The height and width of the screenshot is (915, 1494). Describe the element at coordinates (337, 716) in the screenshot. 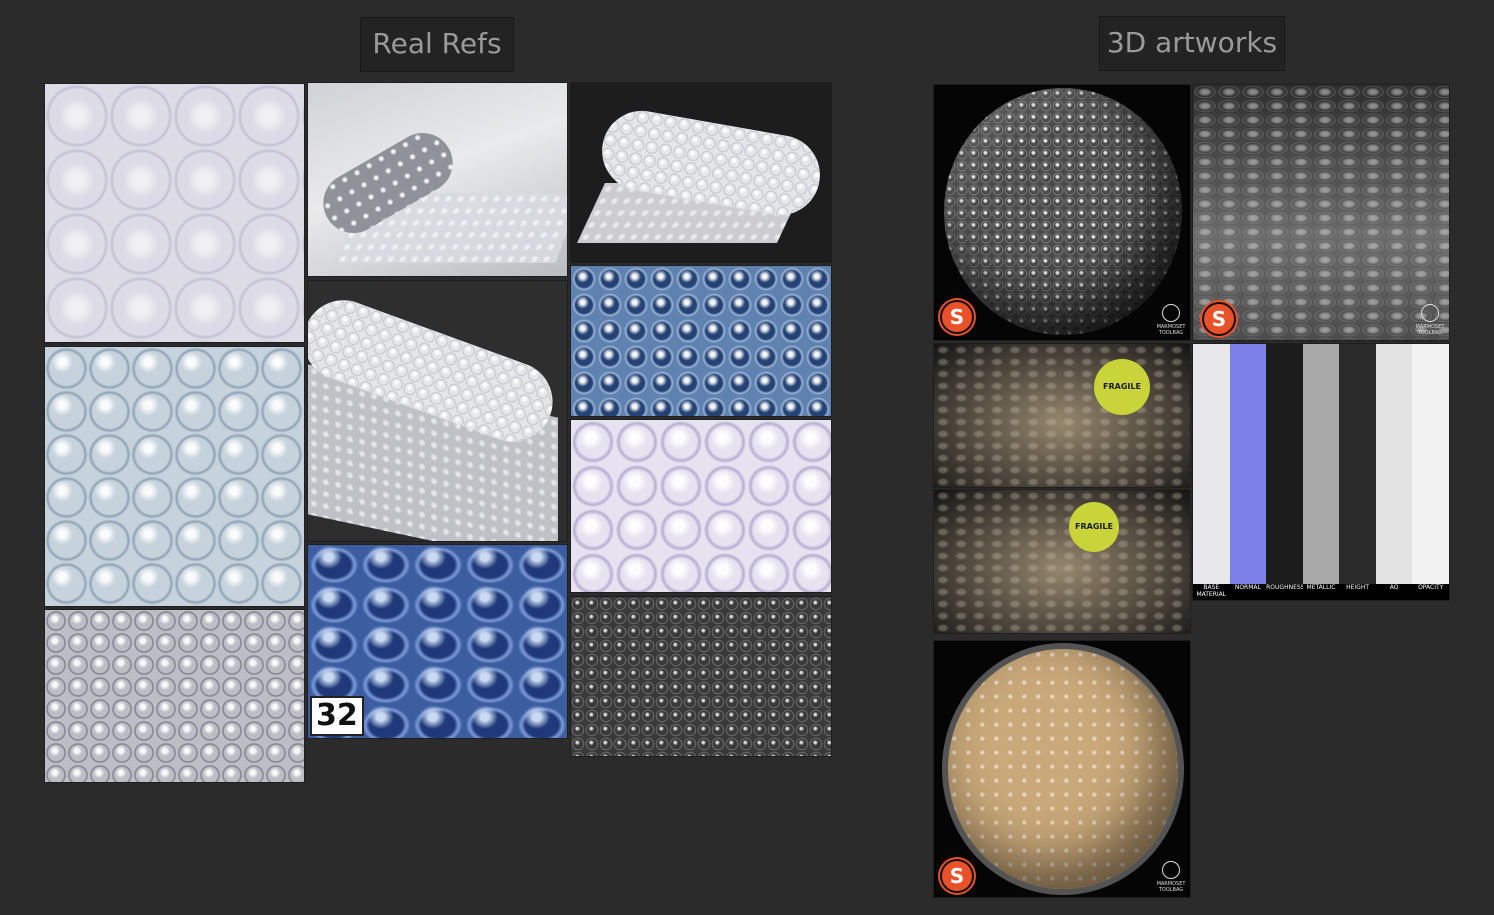

I see `number-badge: 32` at that location.